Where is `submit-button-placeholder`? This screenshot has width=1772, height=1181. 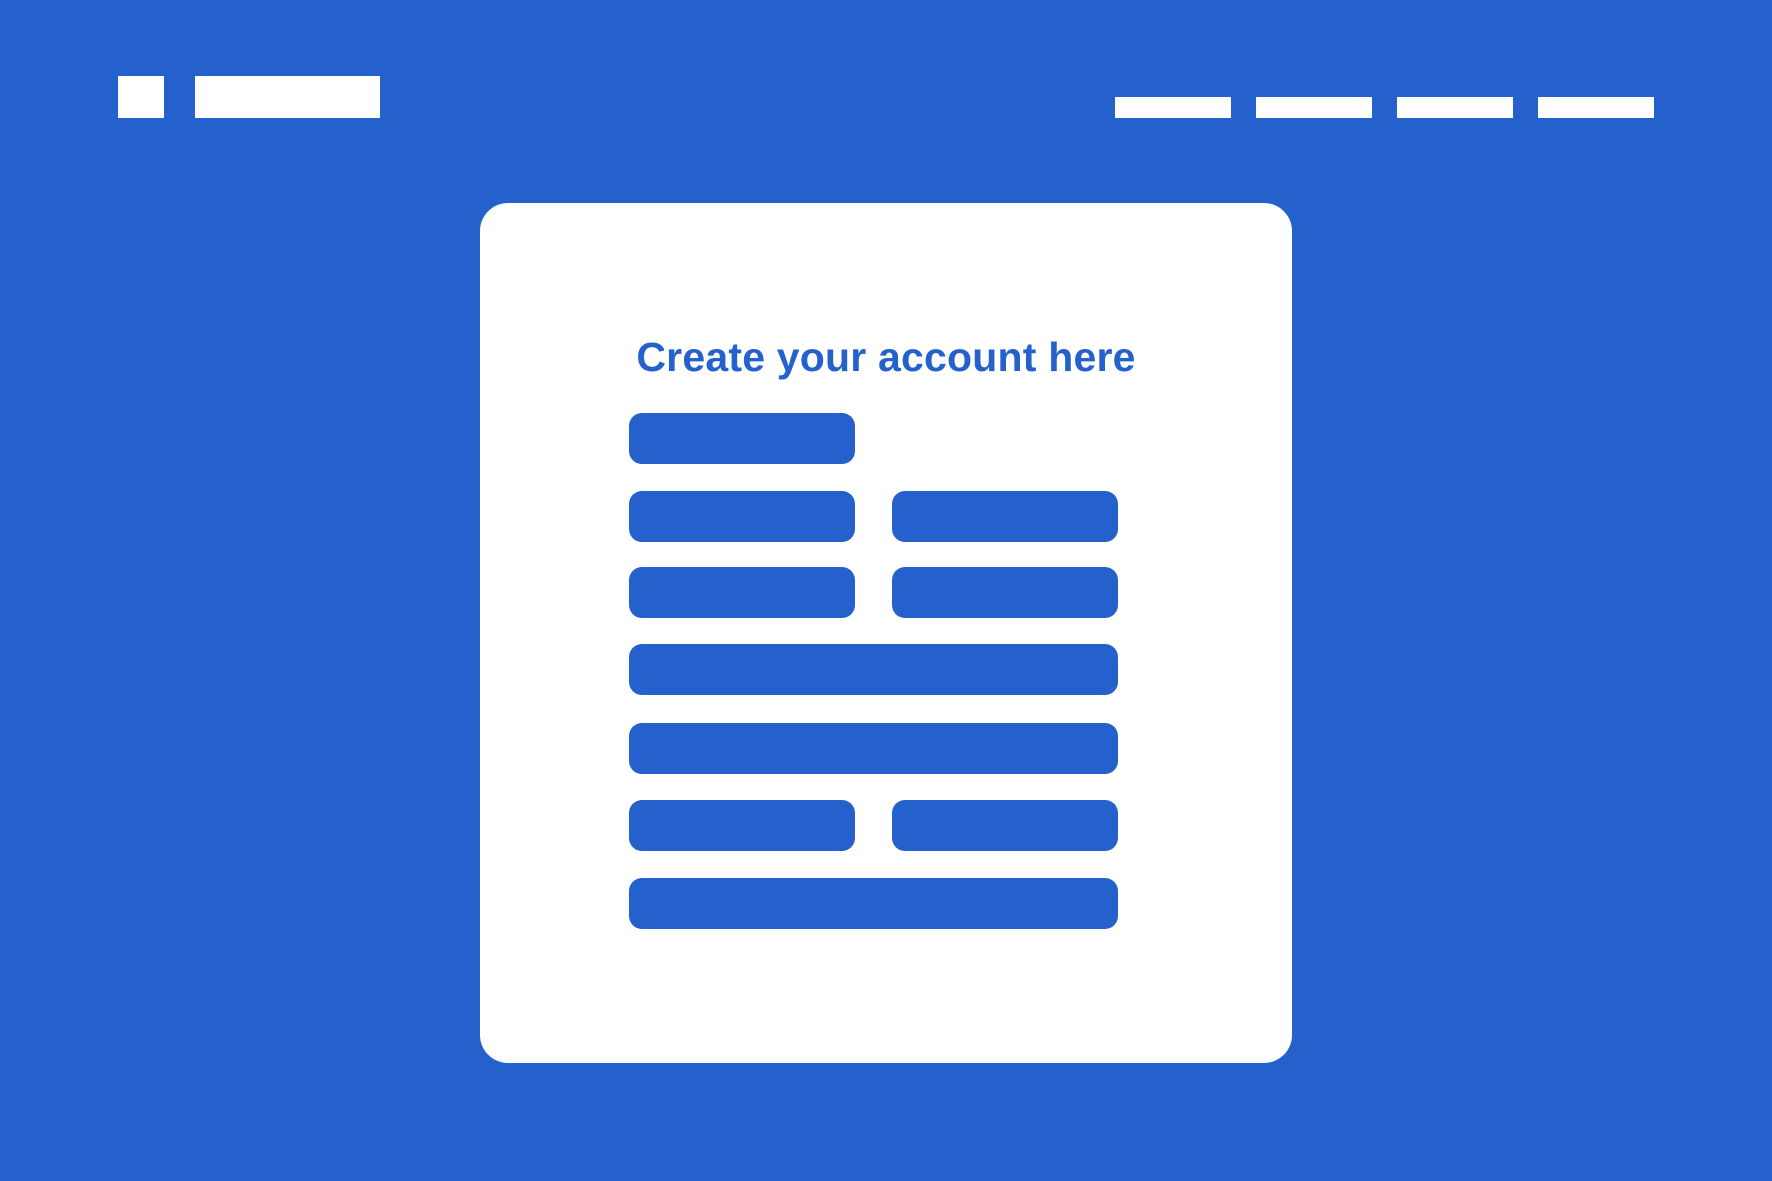
submit-button-placeholder is located at coordinates (873, 903).